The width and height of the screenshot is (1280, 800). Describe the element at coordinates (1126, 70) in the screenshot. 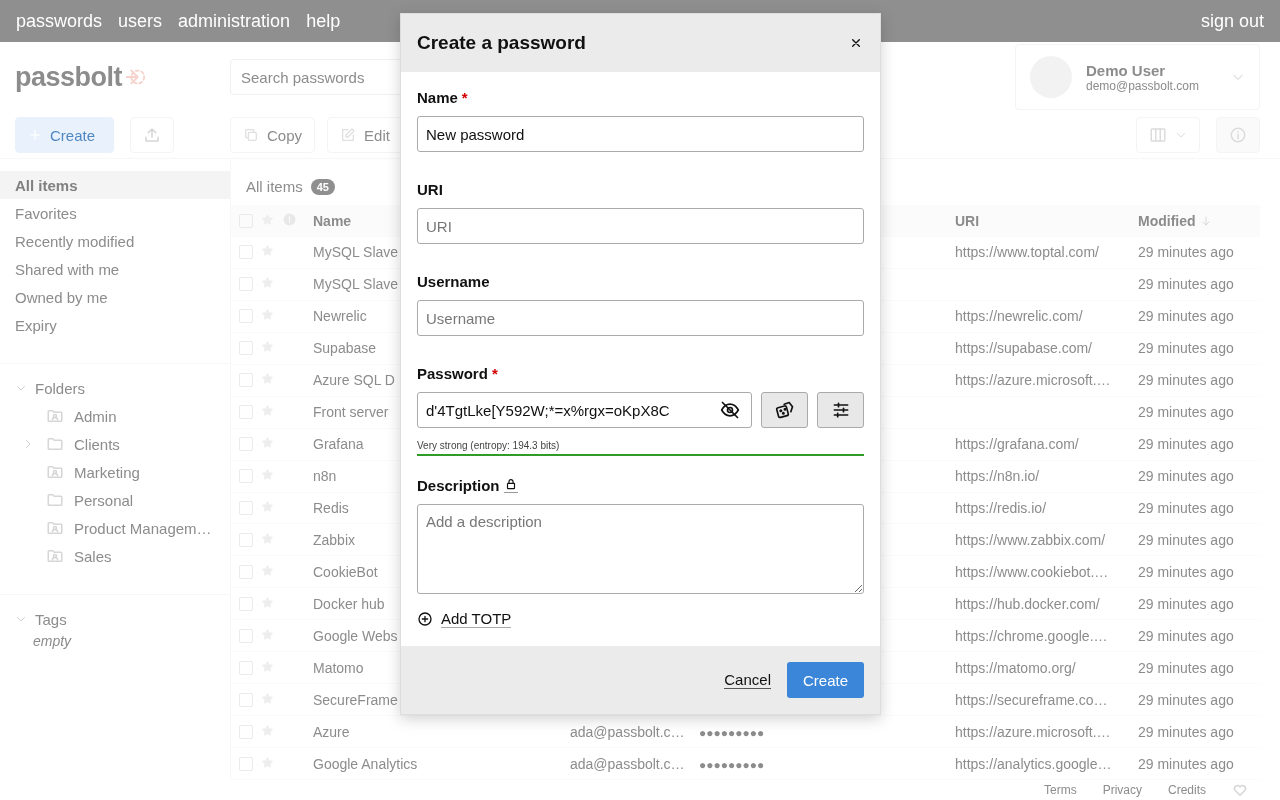

I see `user-name: Demo User` at that location.